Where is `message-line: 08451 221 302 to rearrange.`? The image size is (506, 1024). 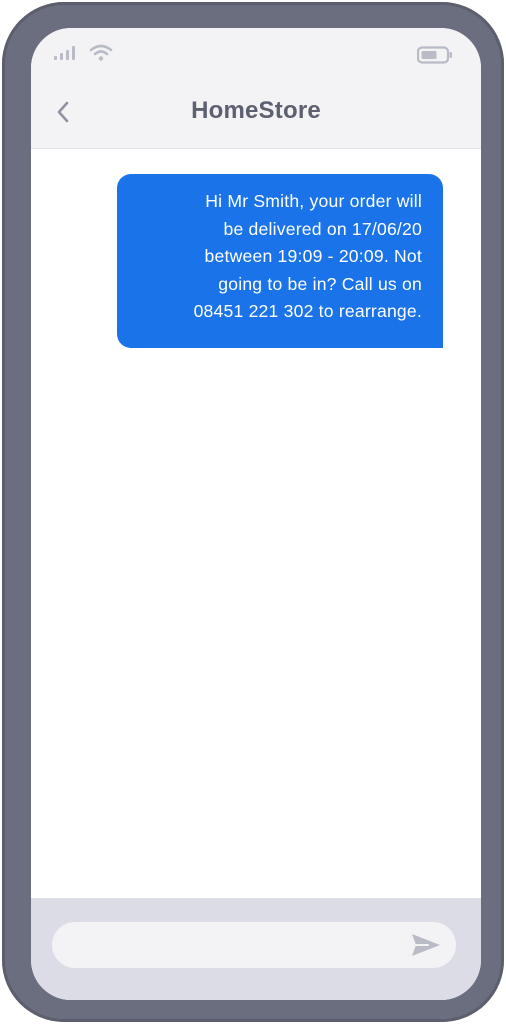
message-line: 08451 221 302 to rearrange. is located at coordinates (307, 311).